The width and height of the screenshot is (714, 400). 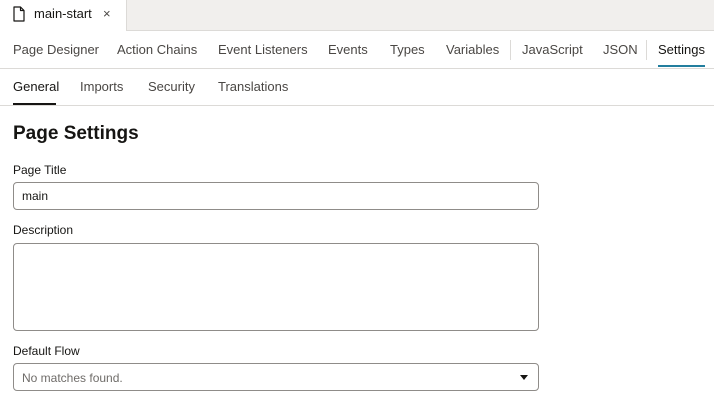 I want to click on page-title-input, so click(x=276, y=196).